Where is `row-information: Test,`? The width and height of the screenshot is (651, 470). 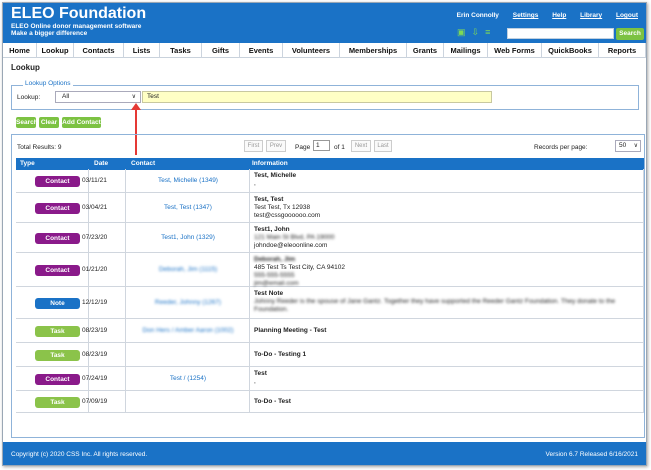 row-information: Test, is located at coordinates (260, 378).